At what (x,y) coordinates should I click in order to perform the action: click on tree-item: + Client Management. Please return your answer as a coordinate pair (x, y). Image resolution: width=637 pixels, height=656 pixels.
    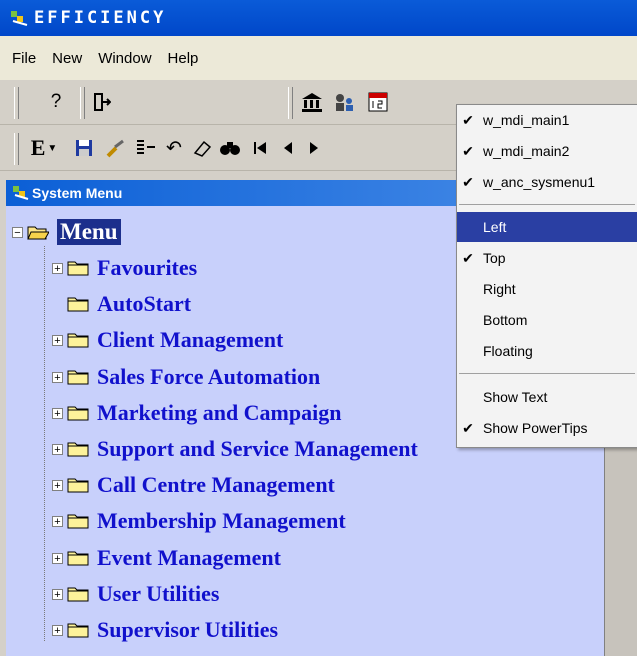
    Looking at the image, I should click on (167, 340).